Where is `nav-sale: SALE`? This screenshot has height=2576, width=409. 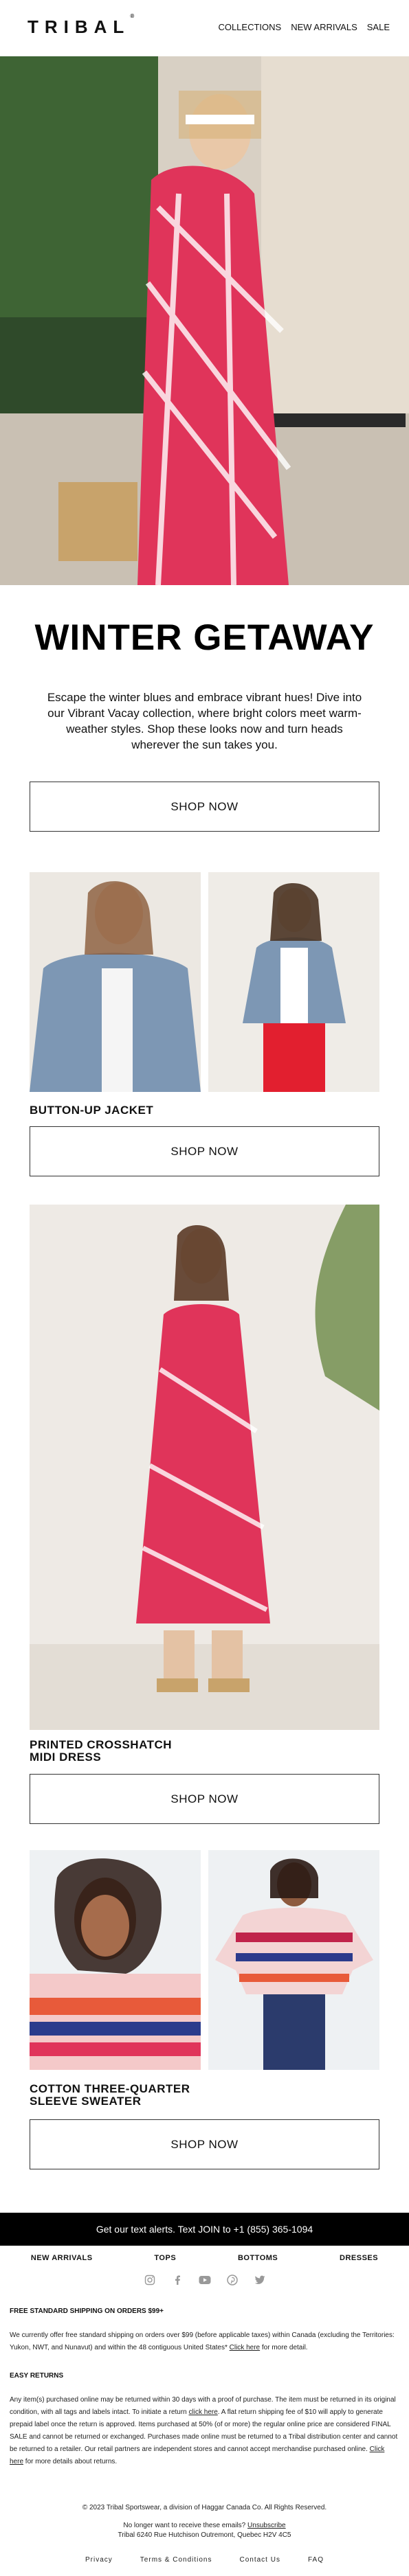 nav-sale: SALE is located at coordinates (378, 27).